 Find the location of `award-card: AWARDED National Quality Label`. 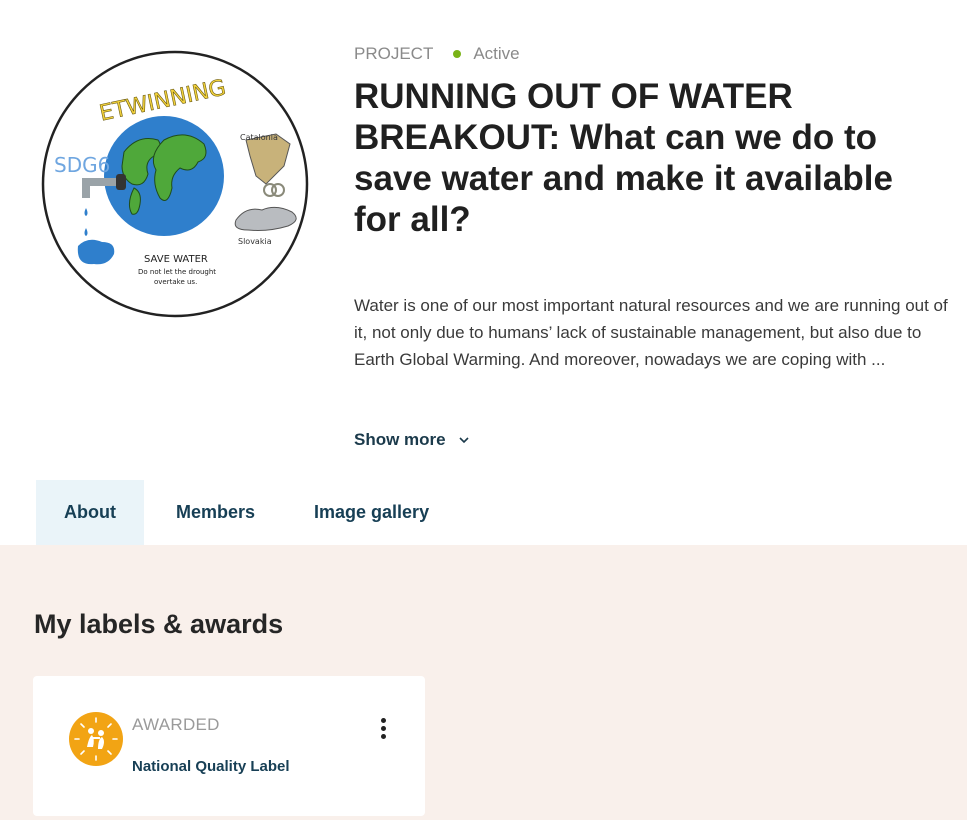

award-card: AWARDED National Quality Label is located at coordinates (229, 746).